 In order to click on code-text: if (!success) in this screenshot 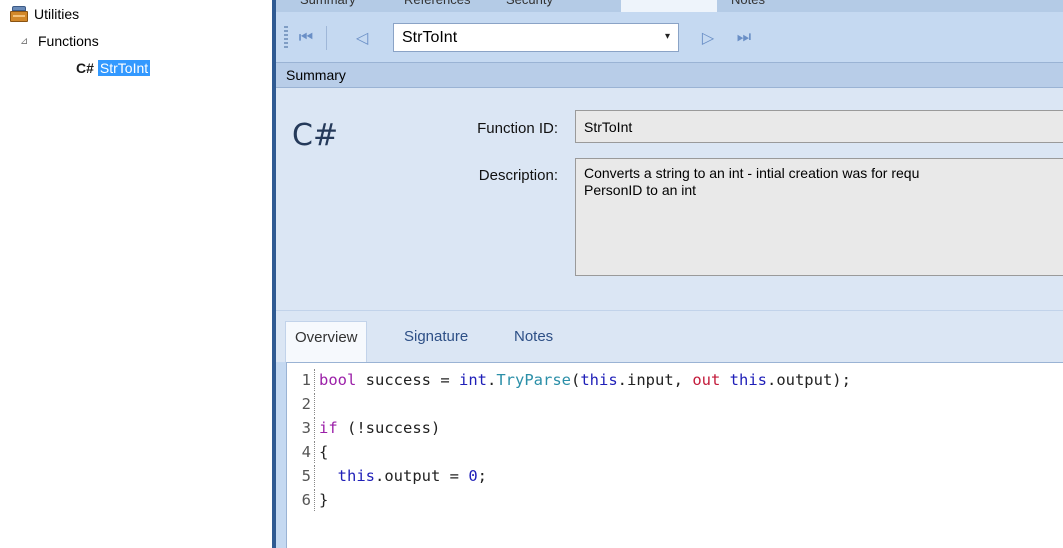, I will do `click(377, 428)`.